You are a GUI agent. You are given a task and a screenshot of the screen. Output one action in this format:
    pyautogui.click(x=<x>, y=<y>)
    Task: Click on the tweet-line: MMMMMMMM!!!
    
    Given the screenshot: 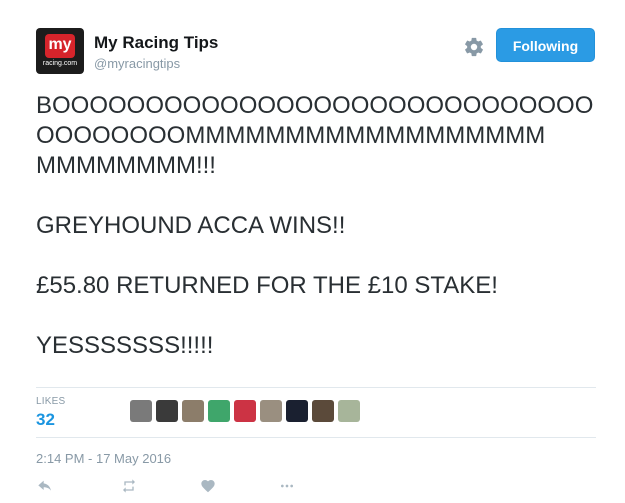 What is the action you would take?
    pyautogui.click(x=126, y=165)
    